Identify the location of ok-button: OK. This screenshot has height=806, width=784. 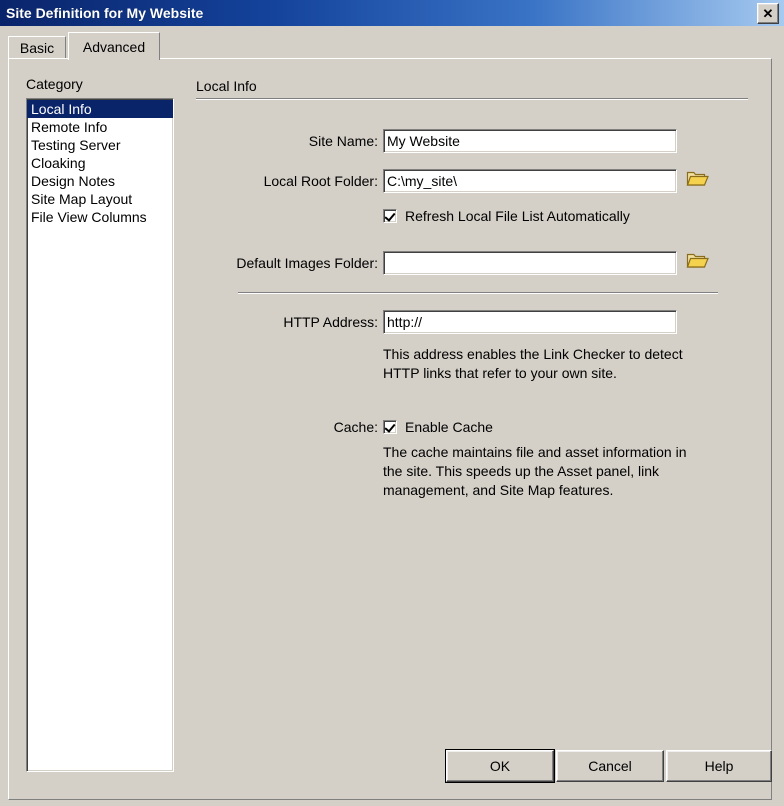
(500, 766).